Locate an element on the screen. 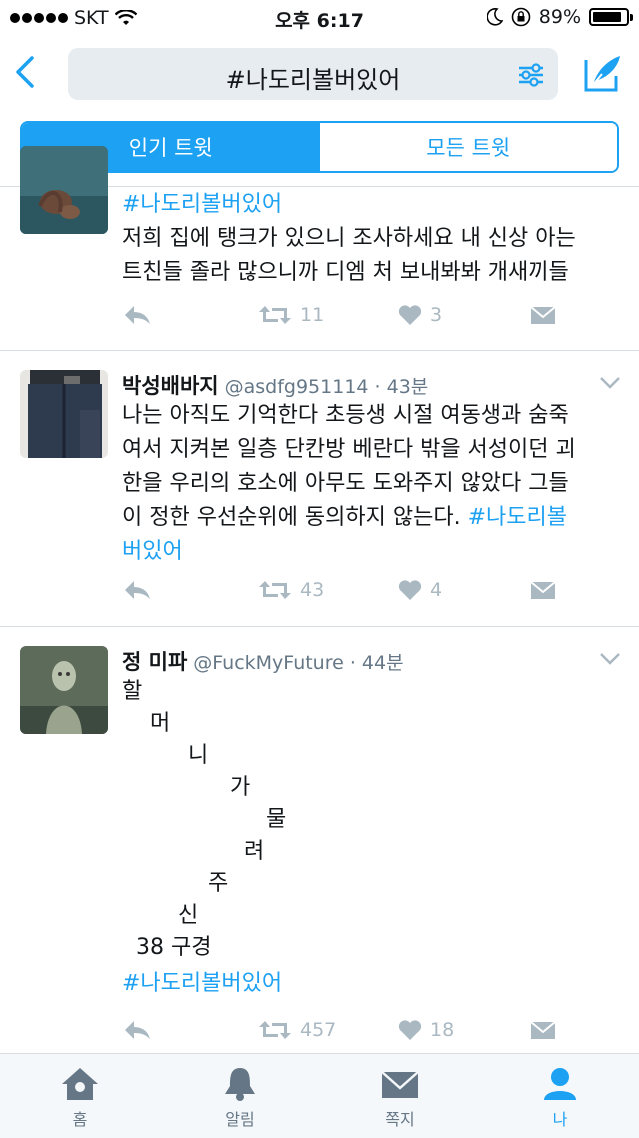 The width and height of the screenshot is (639, 1138). tab-messages: 쪽지 is located at coordinates (400, 1098).